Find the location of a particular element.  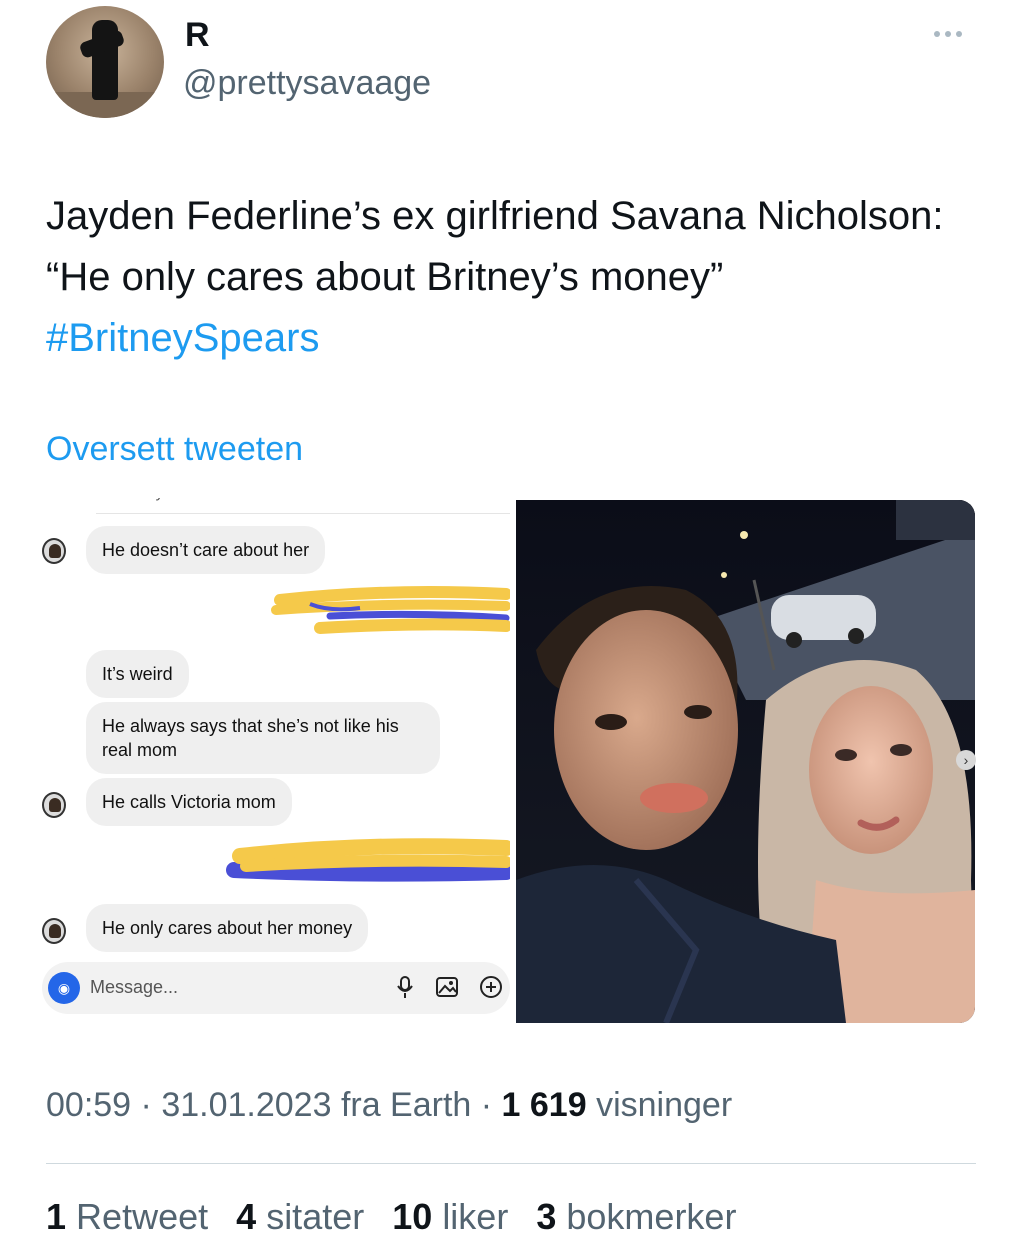

gallery-icon is located at coordinates (447, 987).